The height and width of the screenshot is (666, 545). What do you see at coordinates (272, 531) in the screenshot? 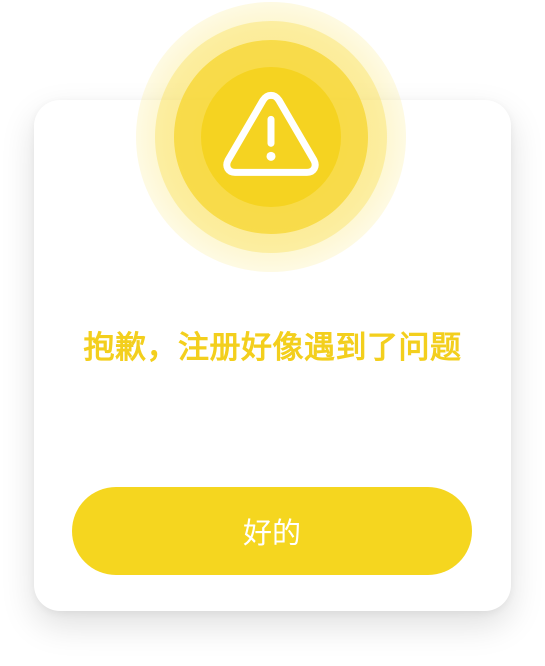
I see `ok-button: 好的` at bounding box center [272, 531].